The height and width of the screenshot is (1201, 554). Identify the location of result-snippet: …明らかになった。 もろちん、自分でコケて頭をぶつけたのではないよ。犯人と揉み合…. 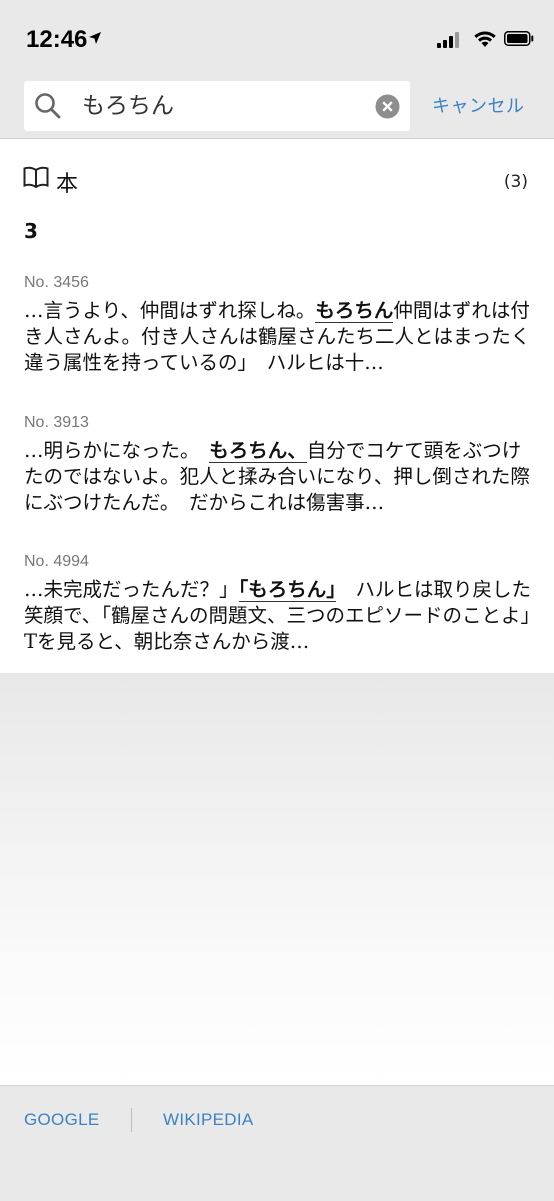
(277, 476).